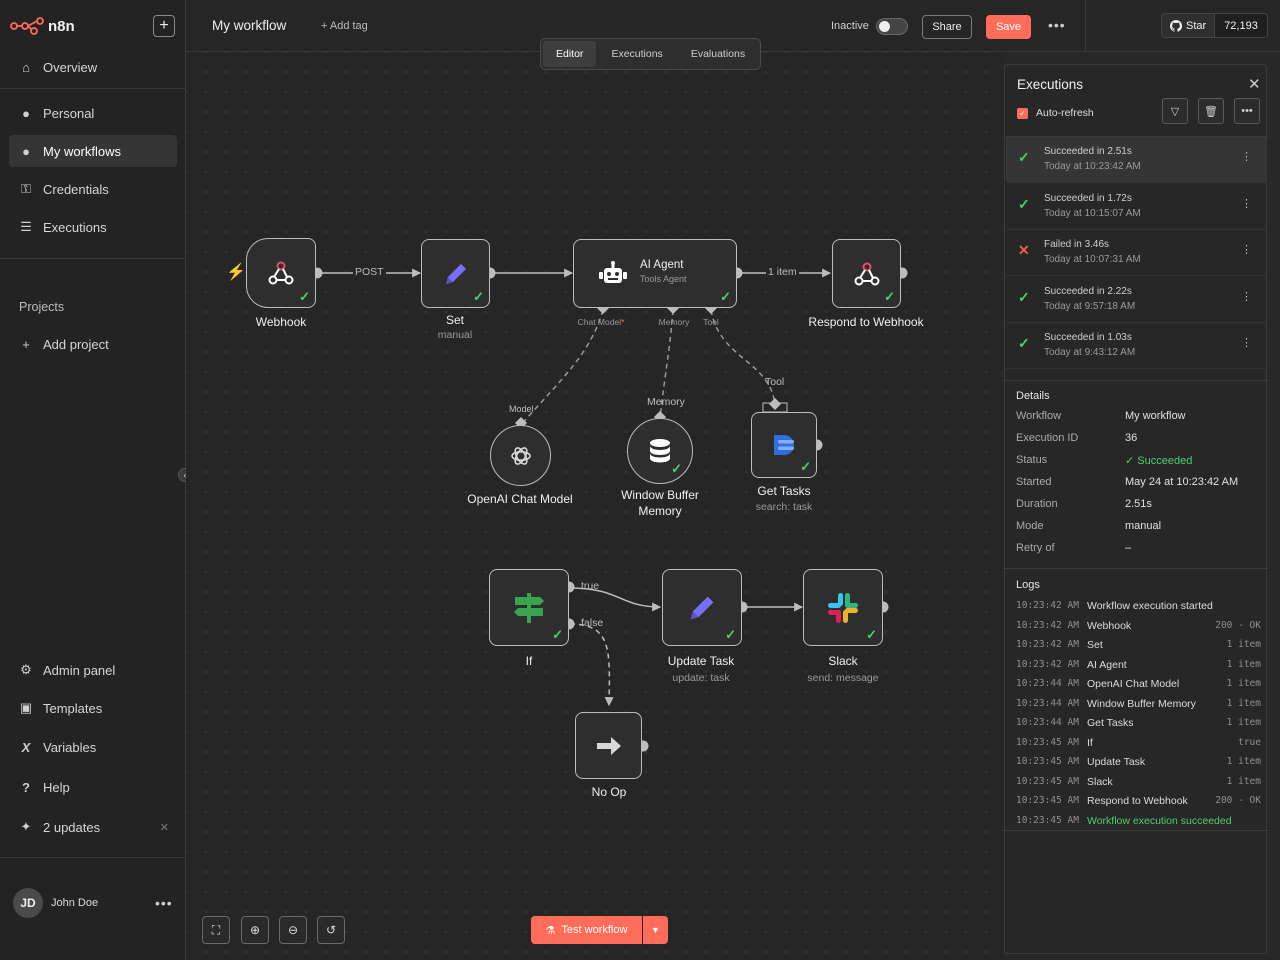 The image size is (1280, 960). Describe the element at coordinates (599, 322) in the screenshot. I see `port-label-text: Chat Model` at that location.